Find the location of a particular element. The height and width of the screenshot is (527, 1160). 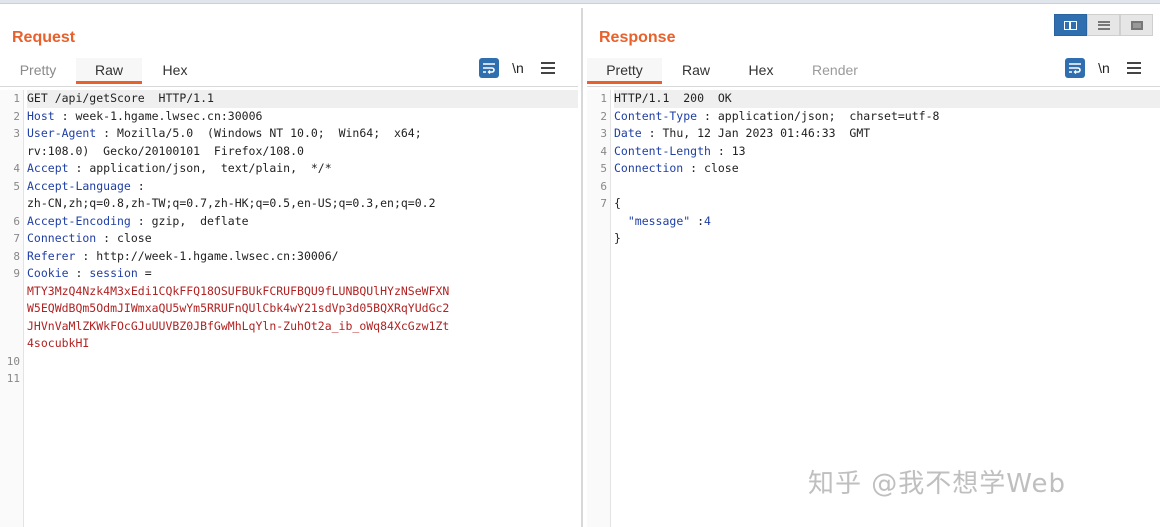

code-line: 5 Accept-Language : is located at coordinates (79, 185).